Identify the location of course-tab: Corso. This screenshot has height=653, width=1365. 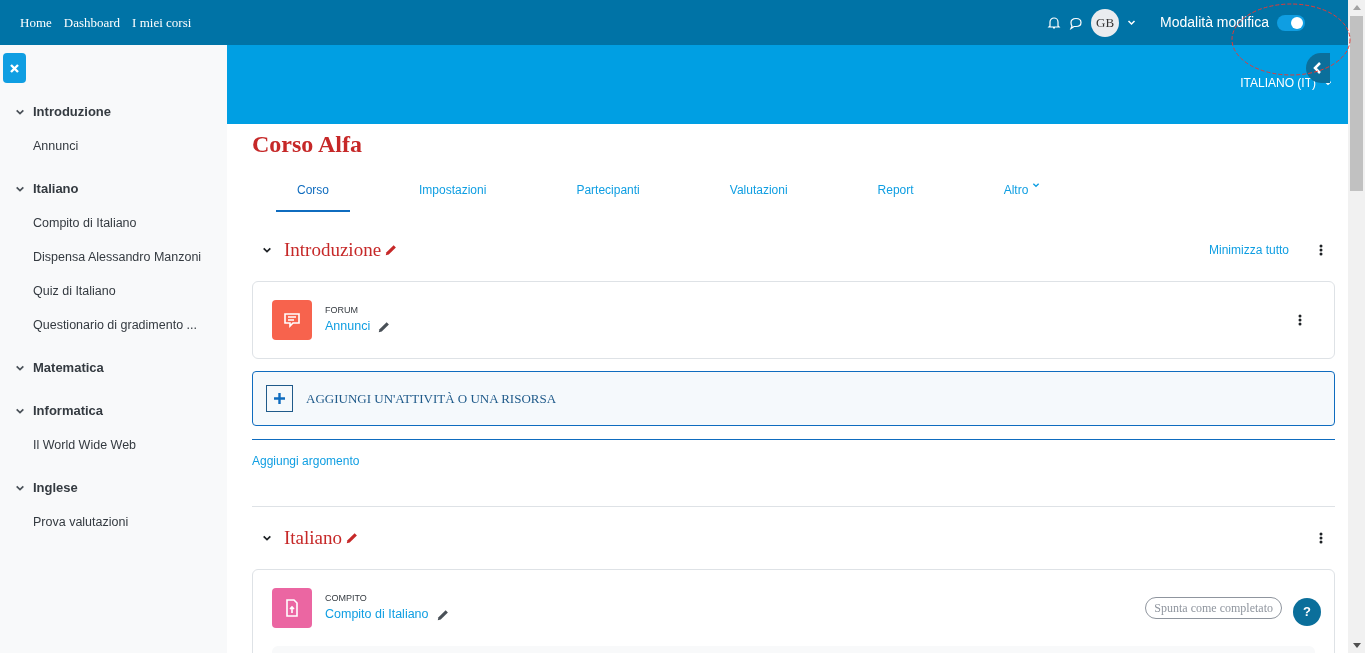
(313, 193).